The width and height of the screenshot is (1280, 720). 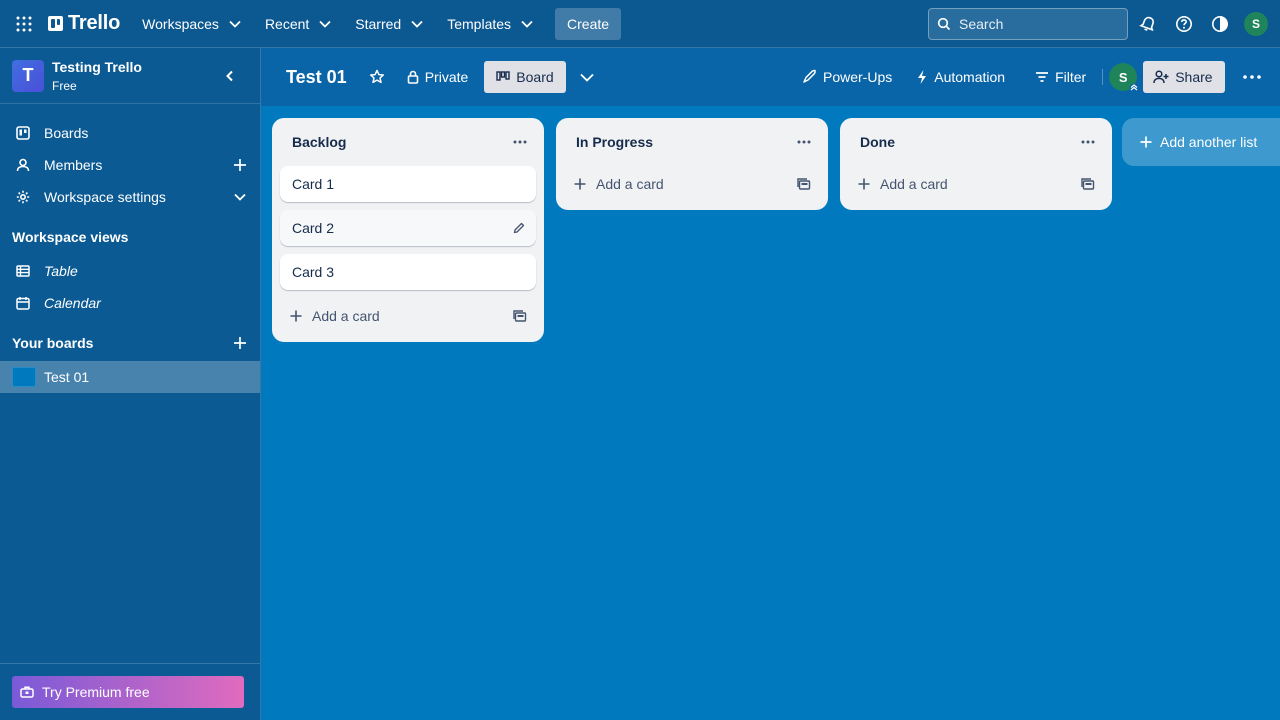 What do you see at coordinates (240, 197) in the screenshot?
I see `expand-settings-button` at bounding box center [240, 197].